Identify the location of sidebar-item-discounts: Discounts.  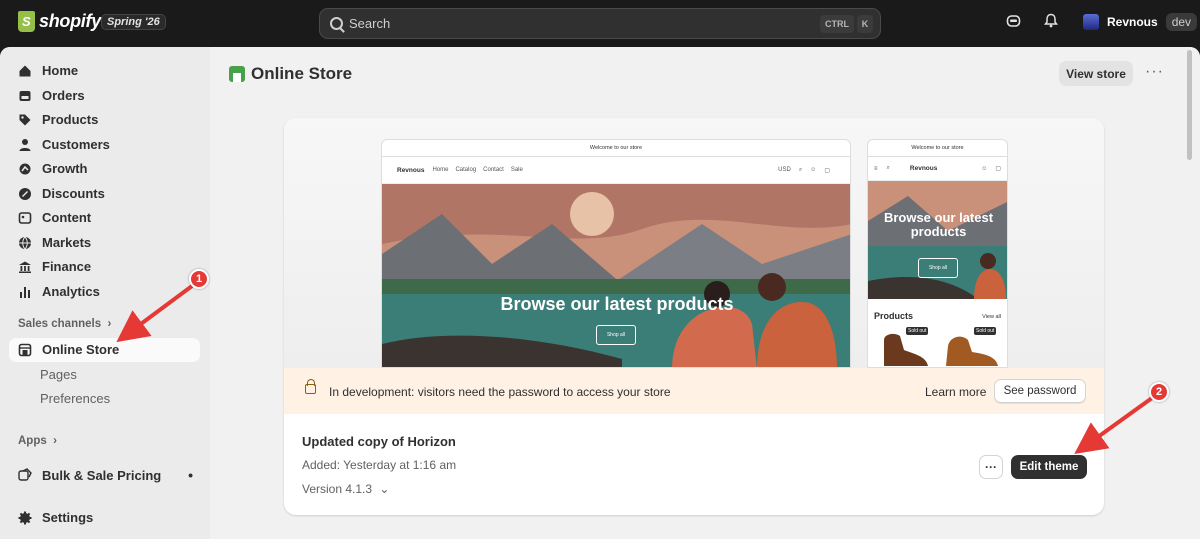
(61, 193).